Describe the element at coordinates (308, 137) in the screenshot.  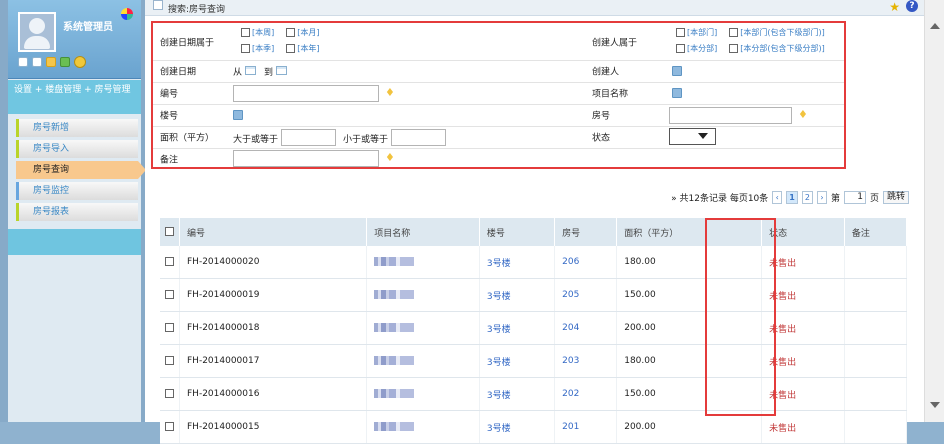
I see `area-min-input` at that location.